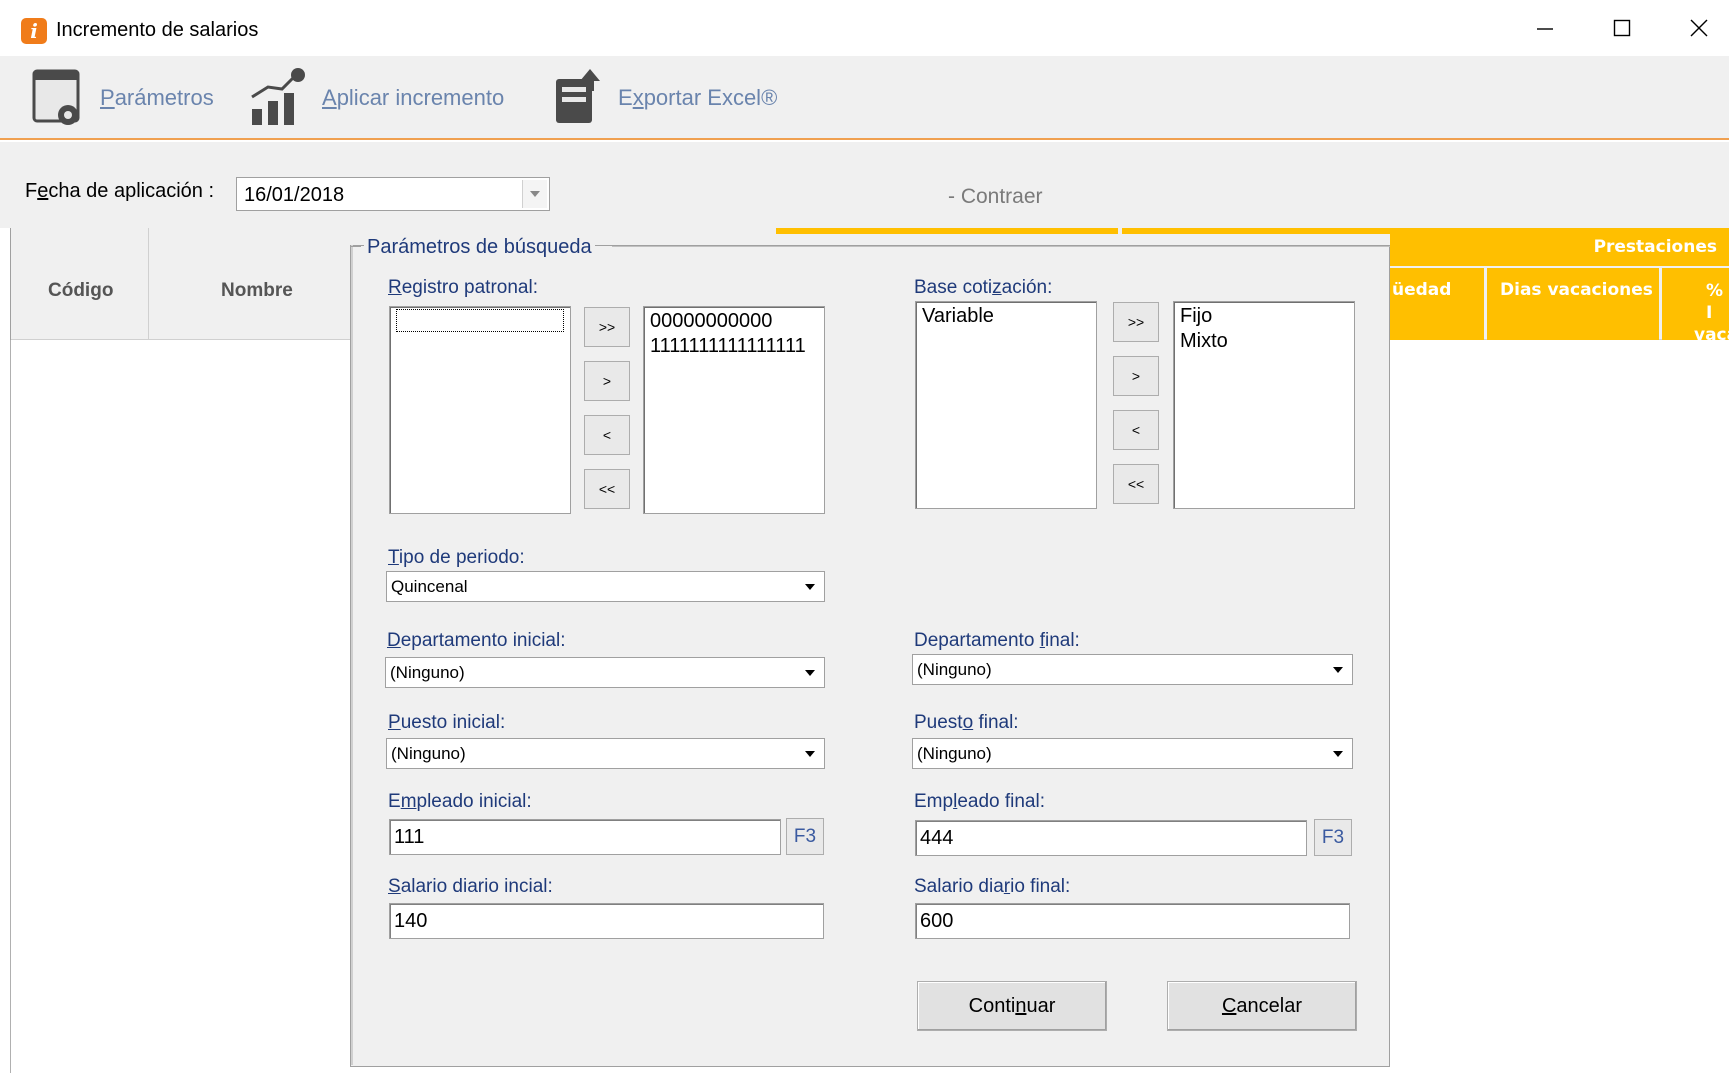 This screenshot has width=1729, height=1073. What do you see at coordinates (607, 327) in the screenshot?
I see `registro-move-all-right-button: >>` at bounding box center [607, 327].